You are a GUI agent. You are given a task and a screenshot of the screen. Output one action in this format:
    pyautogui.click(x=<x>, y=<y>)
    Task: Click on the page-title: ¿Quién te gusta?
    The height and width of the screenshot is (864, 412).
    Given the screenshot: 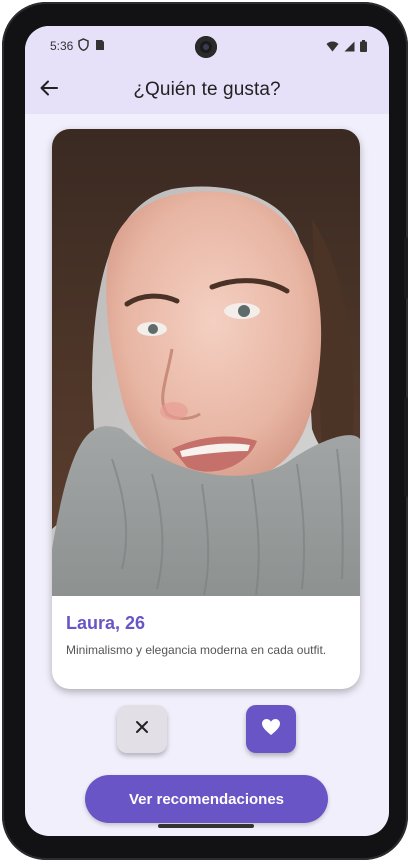 What is the action you would take?
    pyautogui.click(x=207, y=89)
    